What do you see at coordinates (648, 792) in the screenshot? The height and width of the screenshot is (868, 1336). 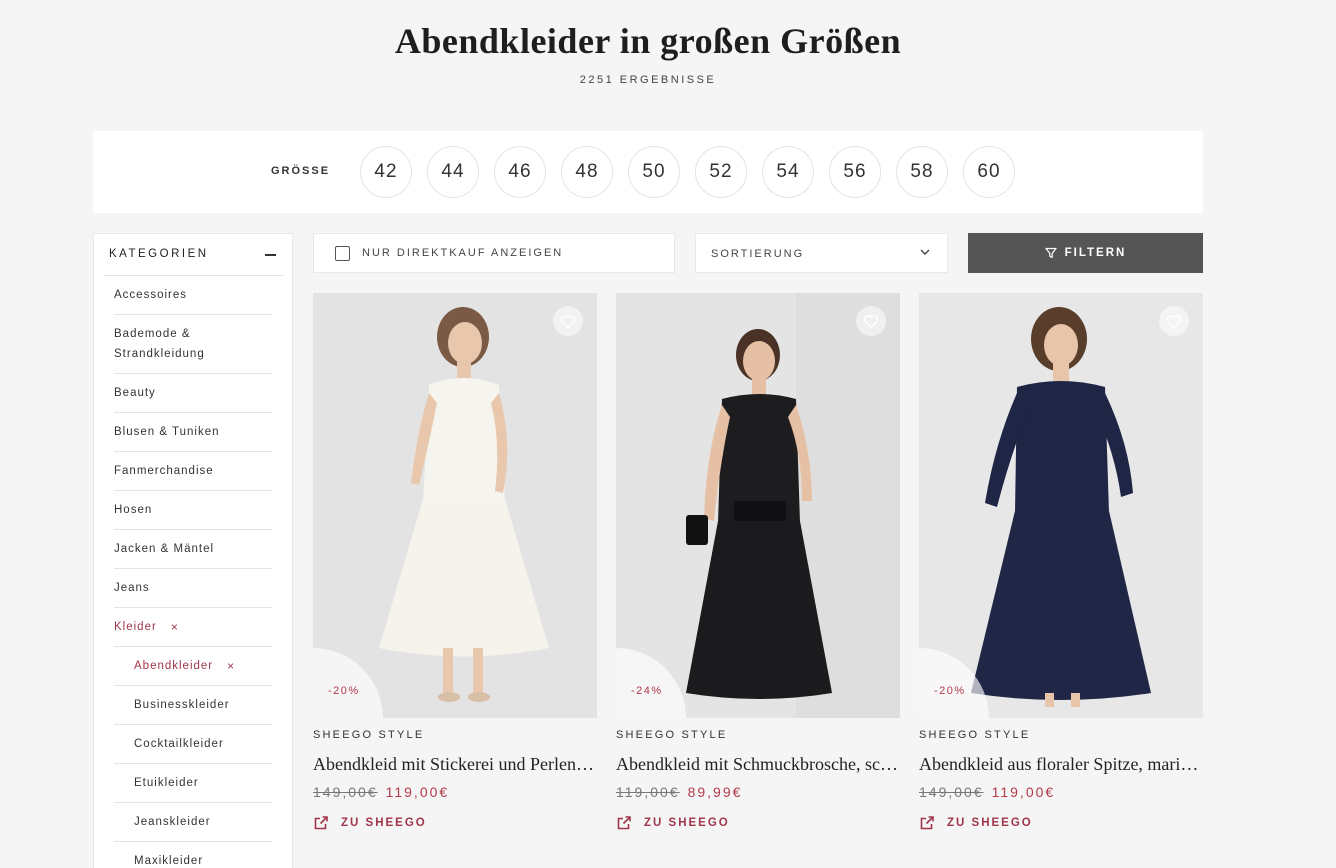 I see `old-price: 119,00€` at bounding box center [648, 792].